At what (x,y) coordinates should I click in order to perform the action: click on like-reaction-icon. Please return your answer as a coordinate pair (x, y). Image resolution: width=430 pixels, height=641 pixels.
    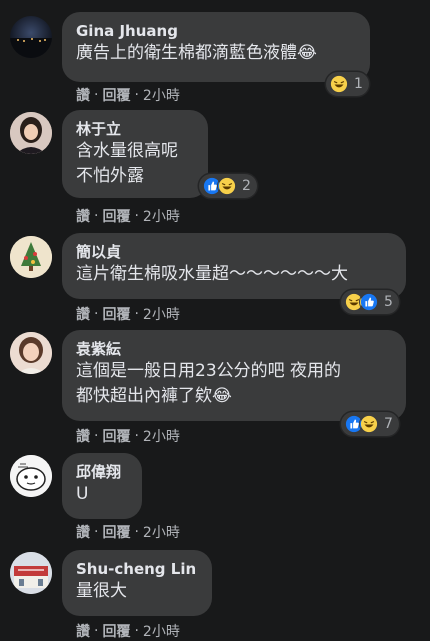
    Looking at the image, I should click on (369, 302).